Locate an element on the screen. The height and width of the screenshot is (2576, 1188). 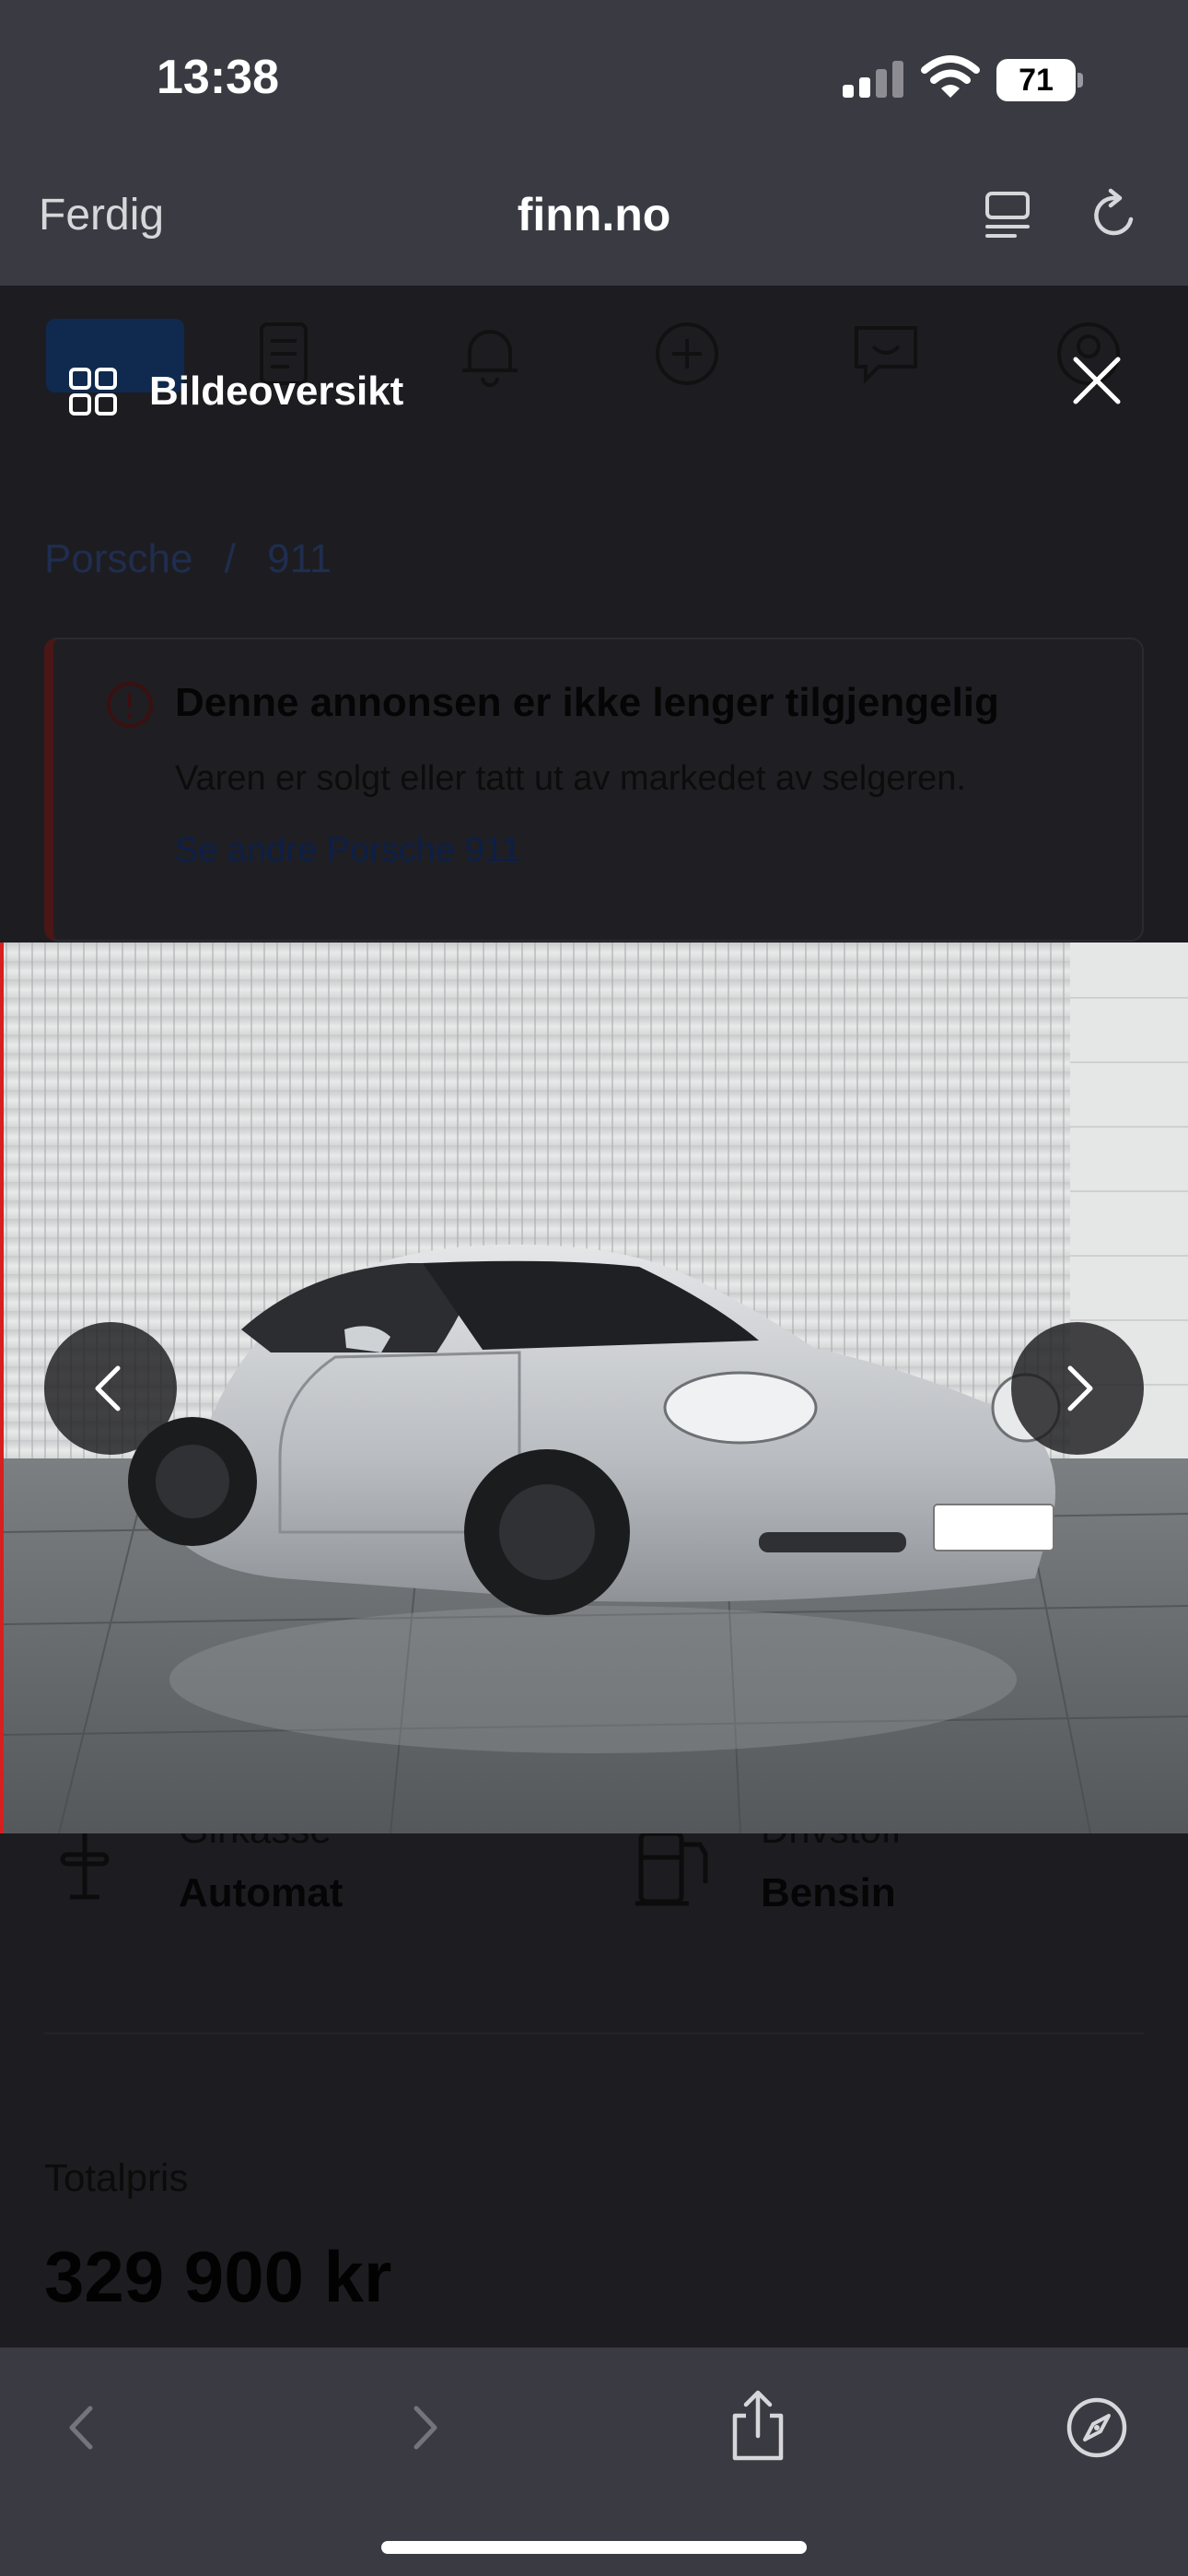
next-photo-button is located at coordinates (1077, 1388).